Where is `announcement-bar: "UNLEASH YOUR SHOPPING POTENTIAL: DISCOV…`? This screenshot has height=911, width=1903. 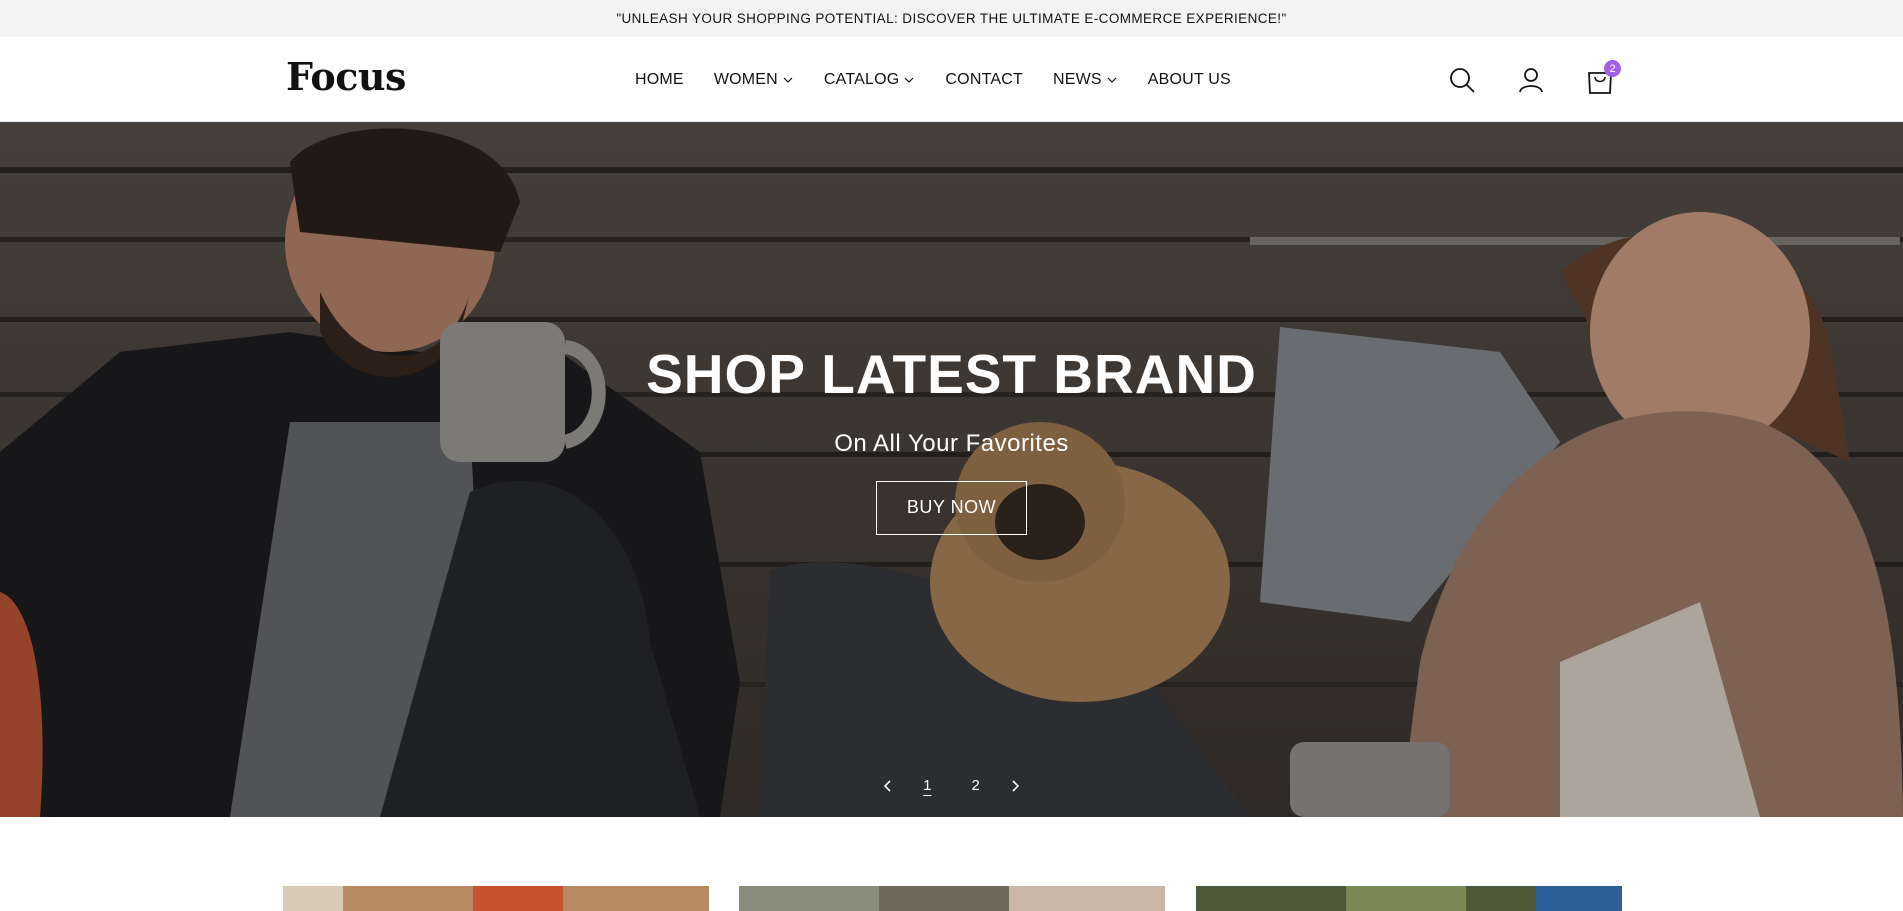
announcement-bar: "UNLEASH YOUR SHOPPING POTENTIAL: DISCOV… is located at coordinates (951, 18).